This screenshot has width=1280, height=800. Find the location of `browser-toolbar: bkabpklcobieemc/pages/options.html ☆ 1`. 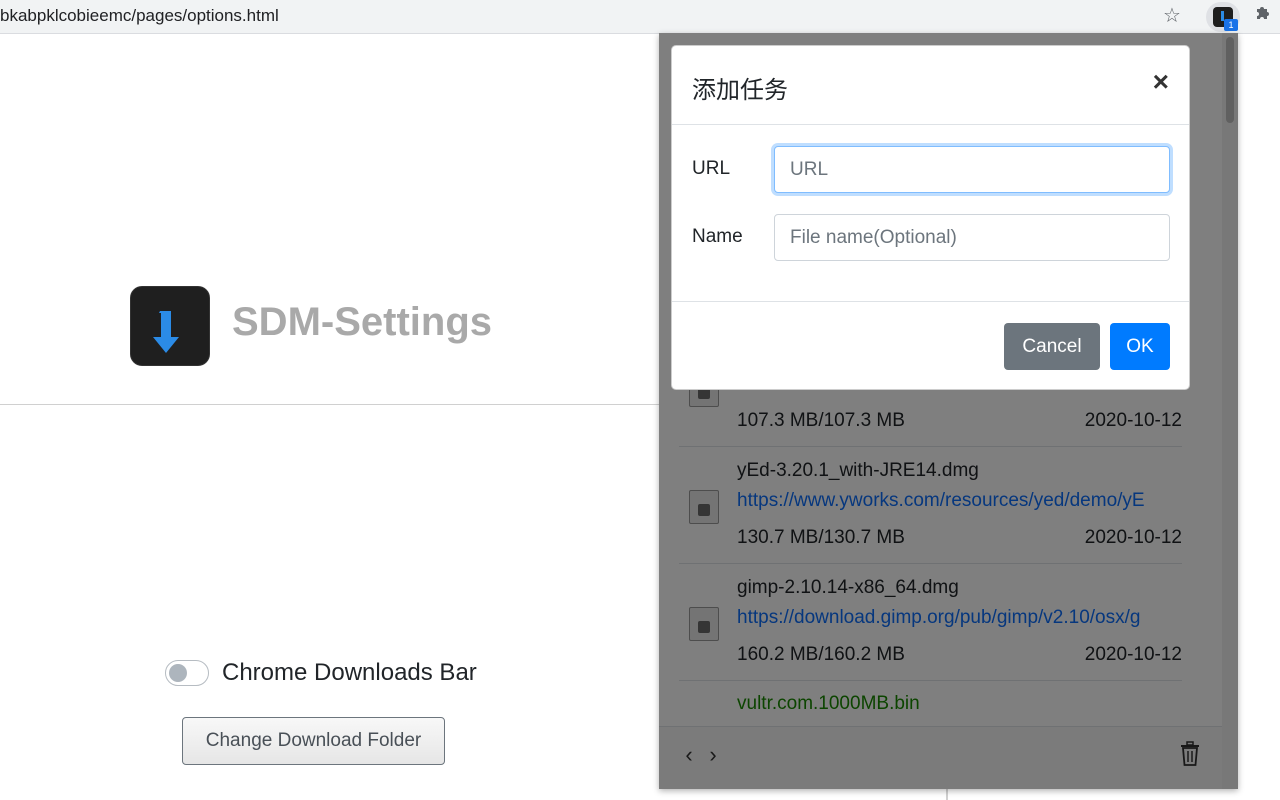

browser-toolbar: bkabpklcobieemc/pages/options.html ☆ 1 is located at coordinates (640, 17).